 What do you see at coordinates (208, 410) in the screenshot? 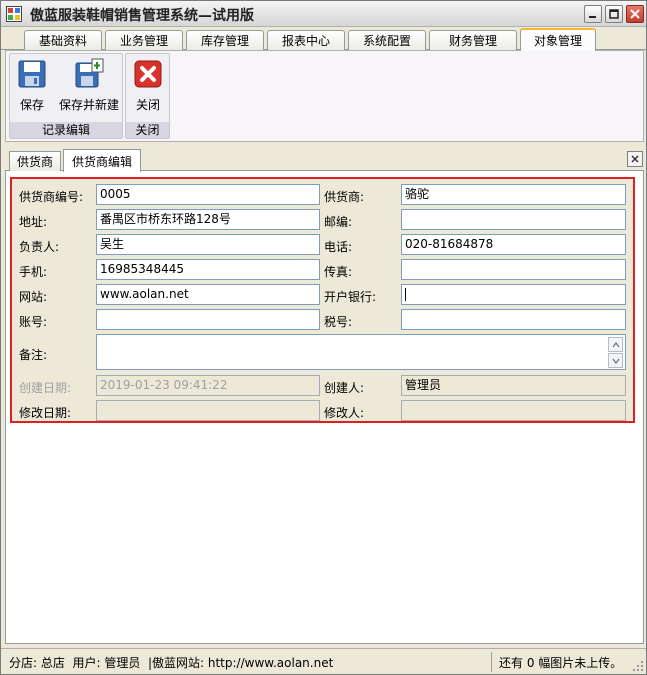
I see `modified-date-field` at bounding box center [208, 410].